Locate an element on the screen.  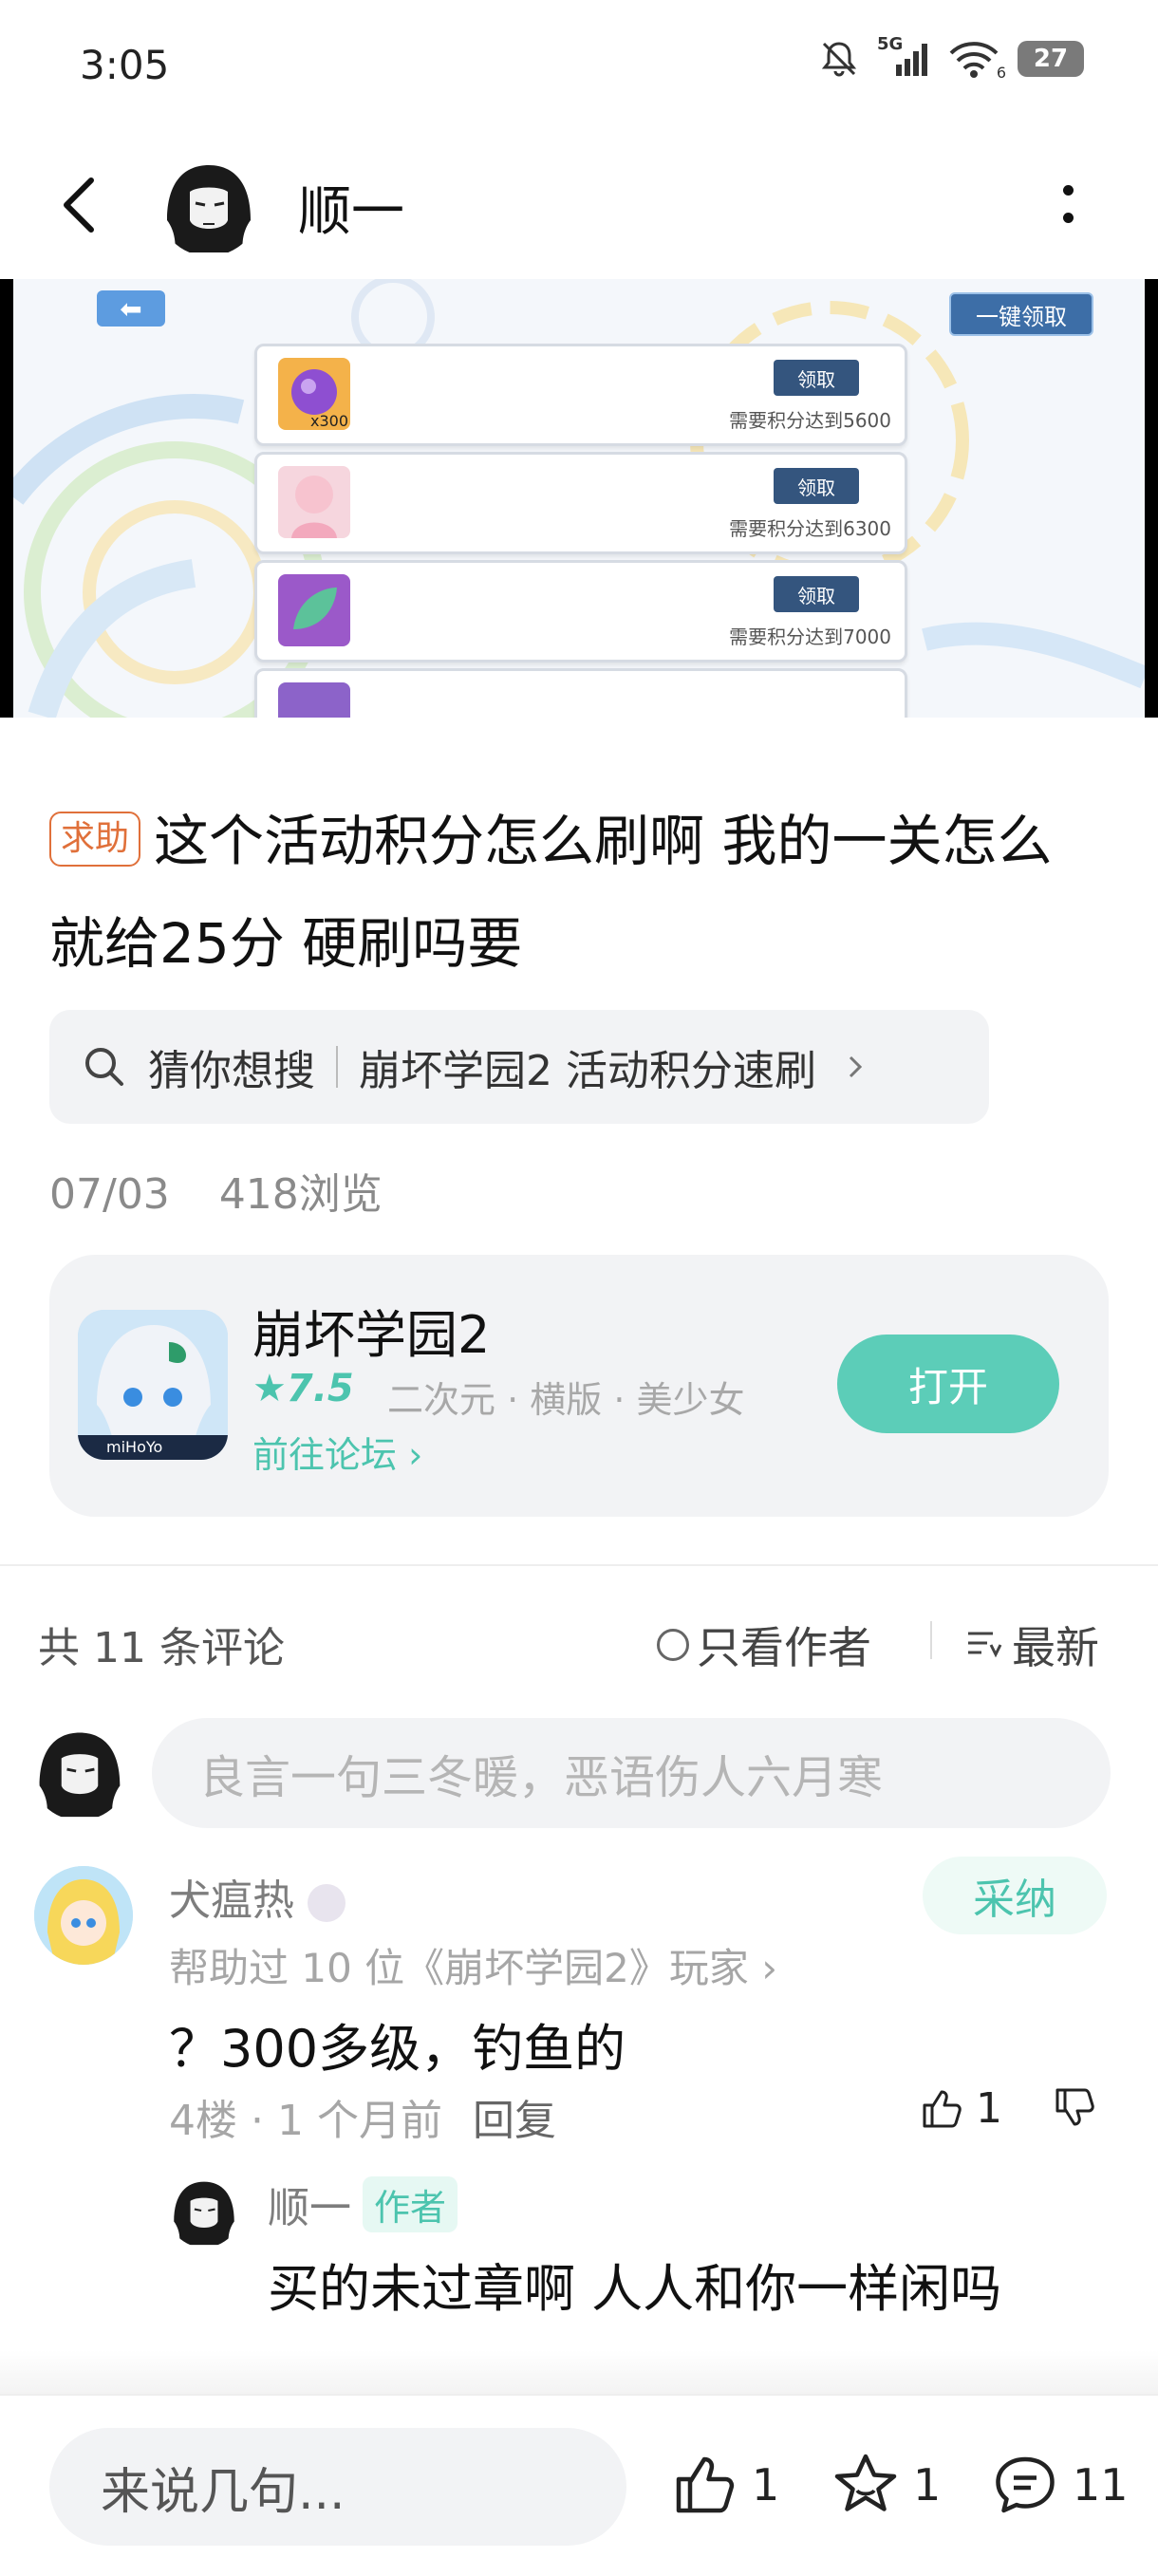
author-only-label: 只看作者 is located at coordinates (784, 1648).